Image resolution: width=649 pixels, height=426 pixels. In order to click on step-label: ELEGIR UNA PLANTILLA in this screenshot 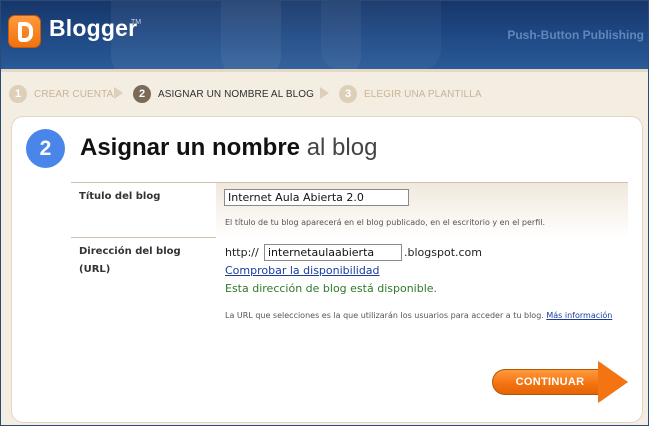, I will do `click(423, 94)`.